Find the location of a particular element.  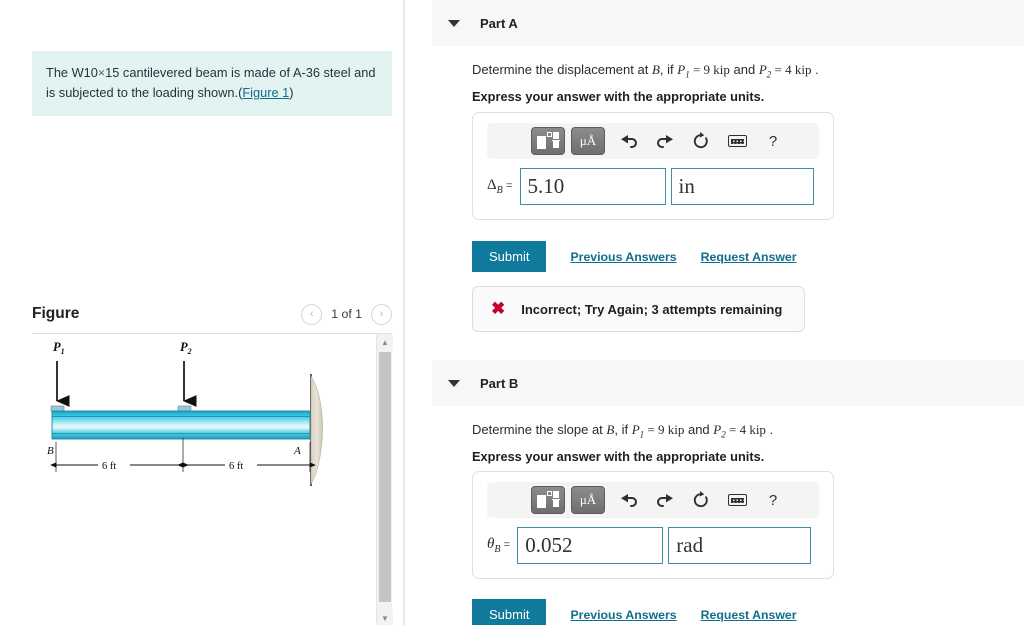

help-icon-b: ? is located at coordinates (773, 500).